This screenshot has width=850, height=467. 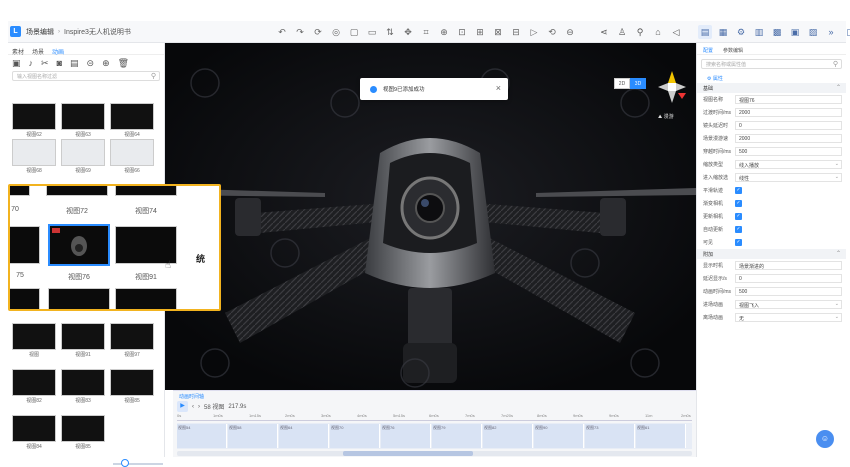 What do you see at coordinates (355, 436) in the screenshot?
I see `timeline-clip: 视图70` at bounding box center [355, 436].